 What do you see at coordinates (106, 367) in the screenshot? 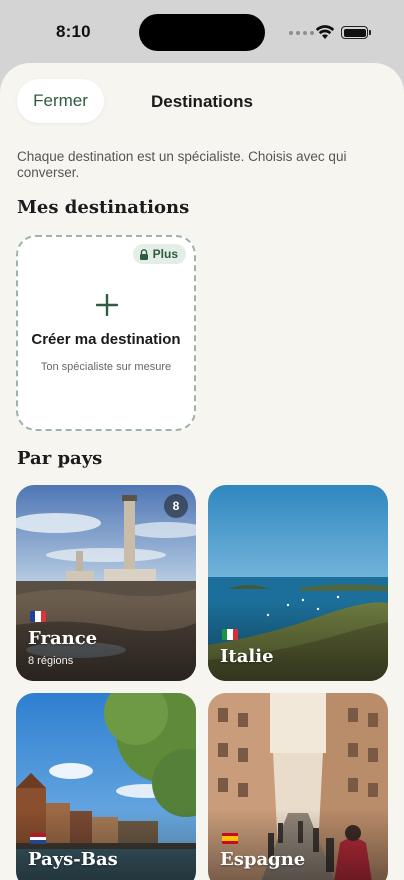
I see `create-destination-subtitle: Ton spécialiste sur mesure` at bounding box center [106, 367].